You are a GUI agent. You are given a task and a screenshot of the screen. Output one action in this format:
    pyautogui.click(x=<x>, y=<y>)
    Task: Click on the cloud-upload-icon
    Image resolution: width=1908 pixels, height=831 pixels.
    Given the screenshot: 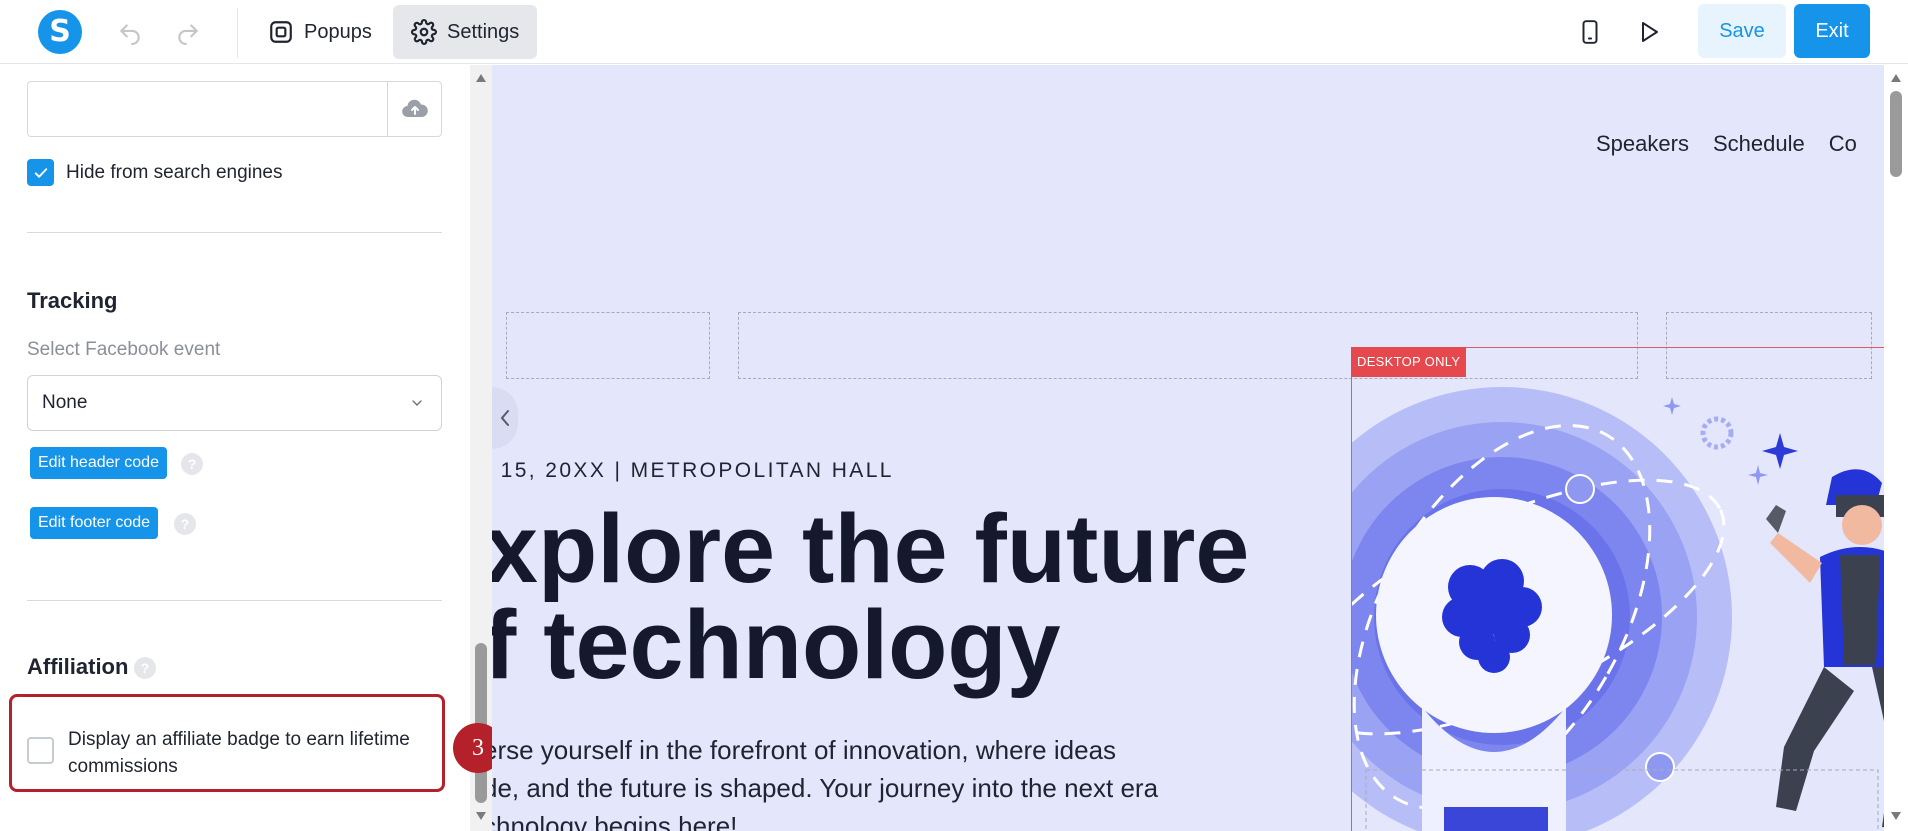 What is the action you would take?
    pyautogui.click(x=414, y=108)
    